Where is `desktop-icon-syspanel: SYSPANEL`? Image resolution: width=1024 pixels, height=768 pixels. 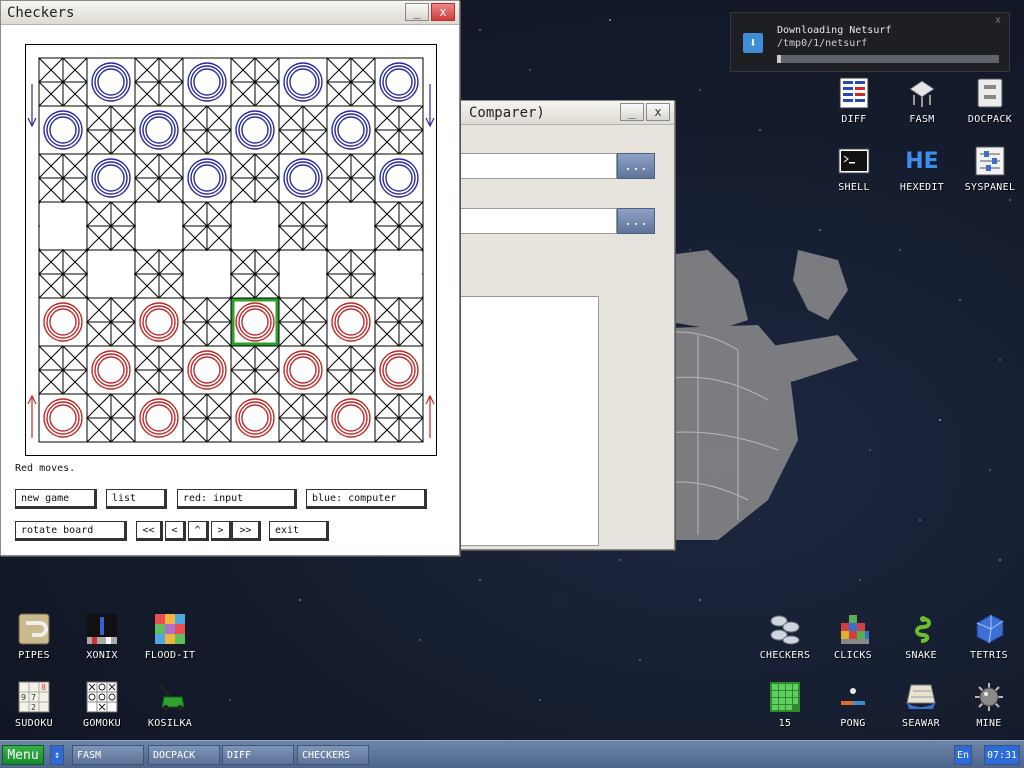
desktop-icon-syspanel: SYSPANEL is located at coordinates (990, 176).